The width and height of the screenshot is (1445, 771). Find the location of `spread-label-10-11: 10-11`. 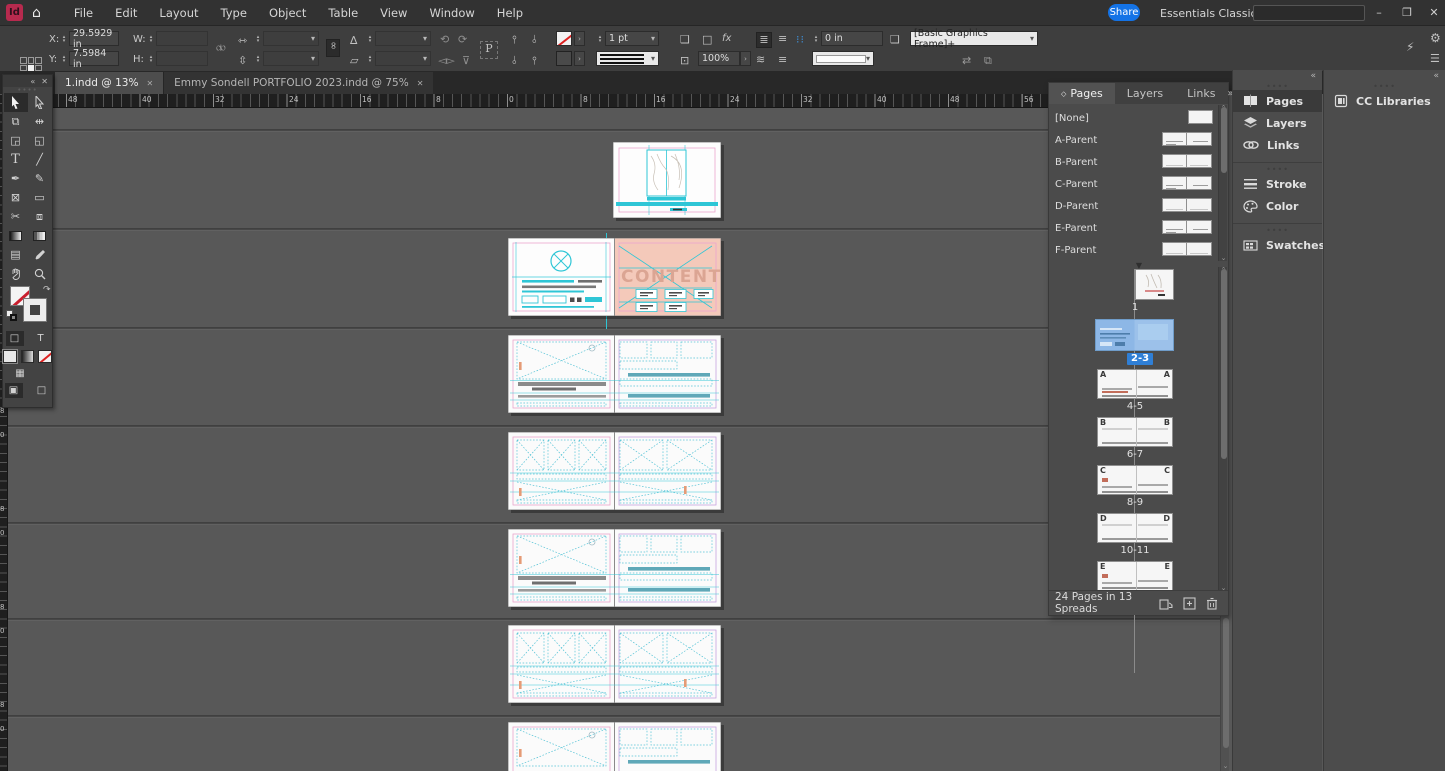

spread-label-10-11: 10-11 is located at coordinates (1135, 550).